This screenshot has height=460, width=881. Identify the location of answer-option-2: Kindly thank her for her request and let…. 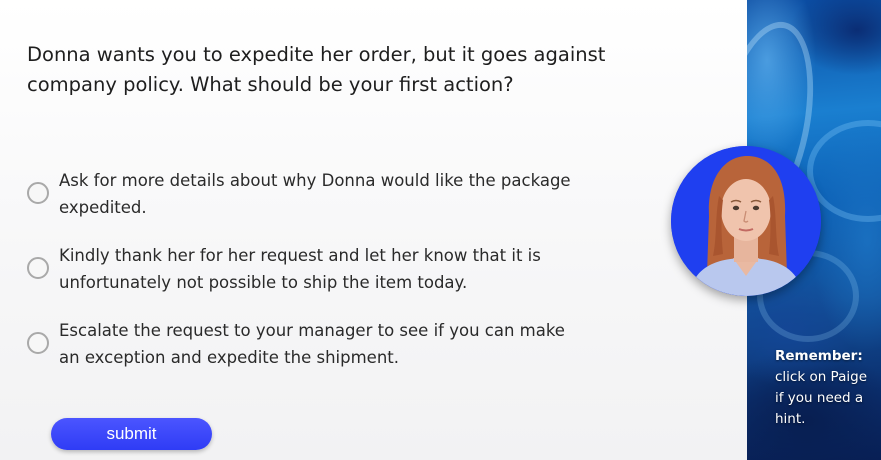
(306, 270).